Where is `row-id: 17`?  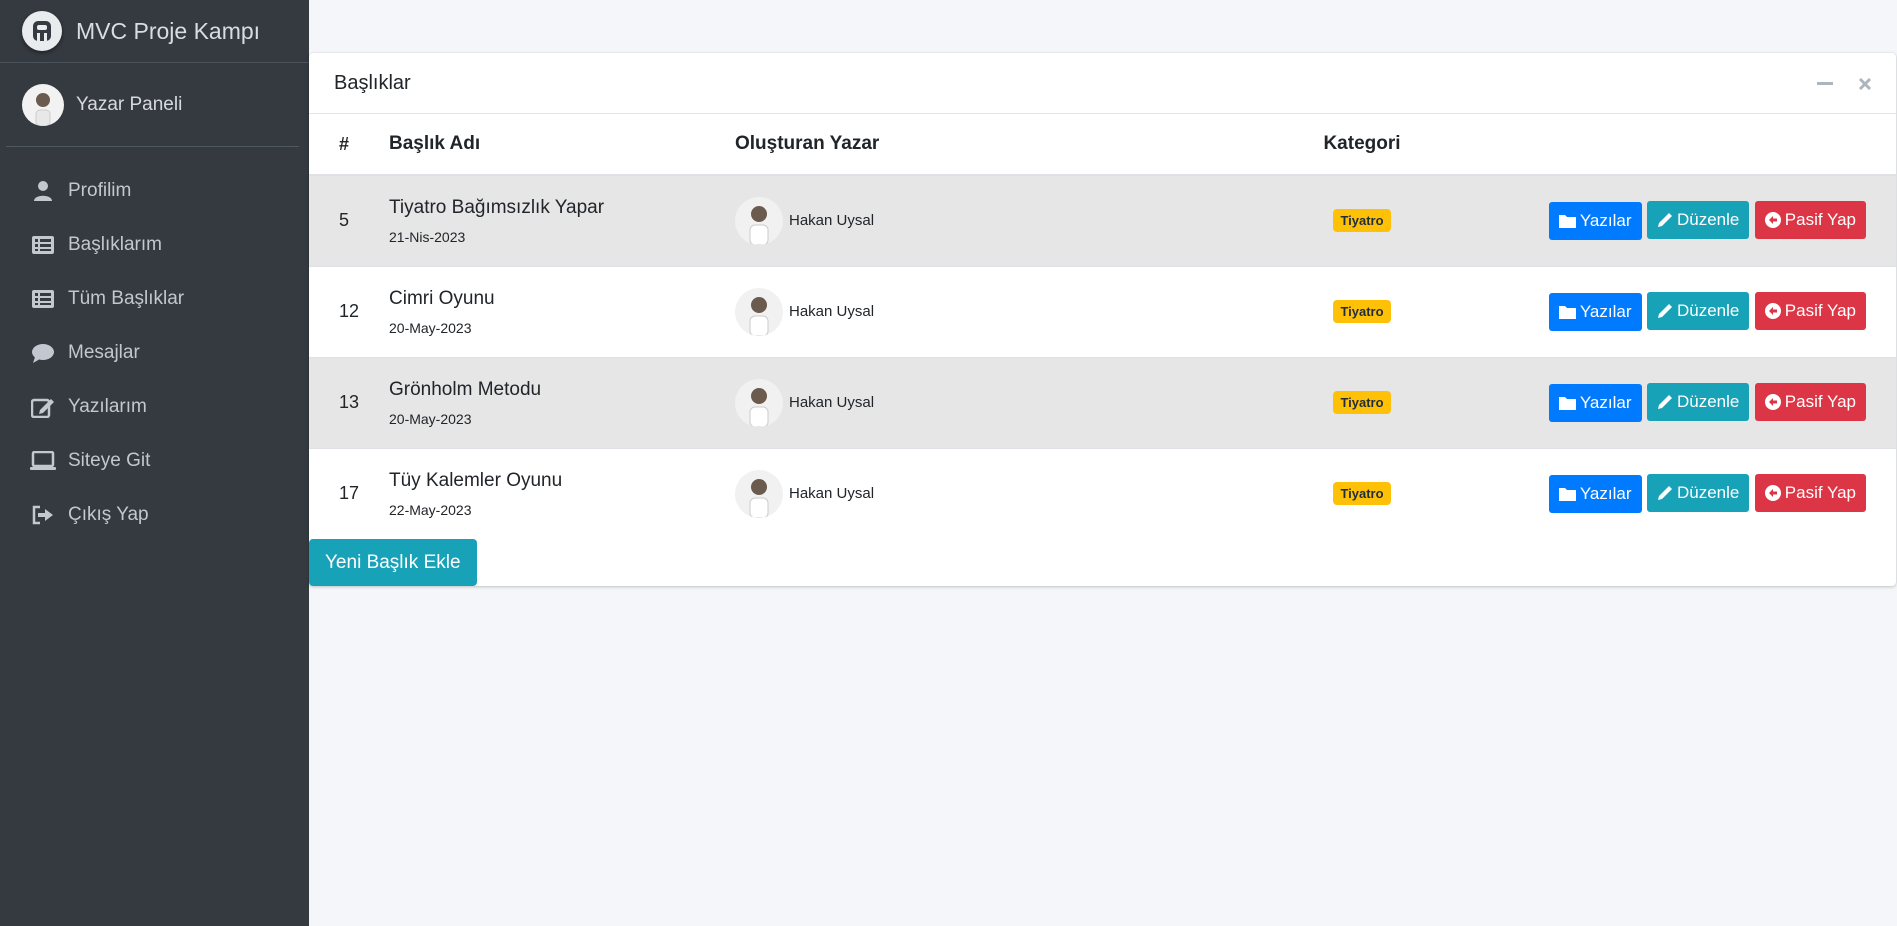
row-id: 17 is located at coordinates (349, 493).